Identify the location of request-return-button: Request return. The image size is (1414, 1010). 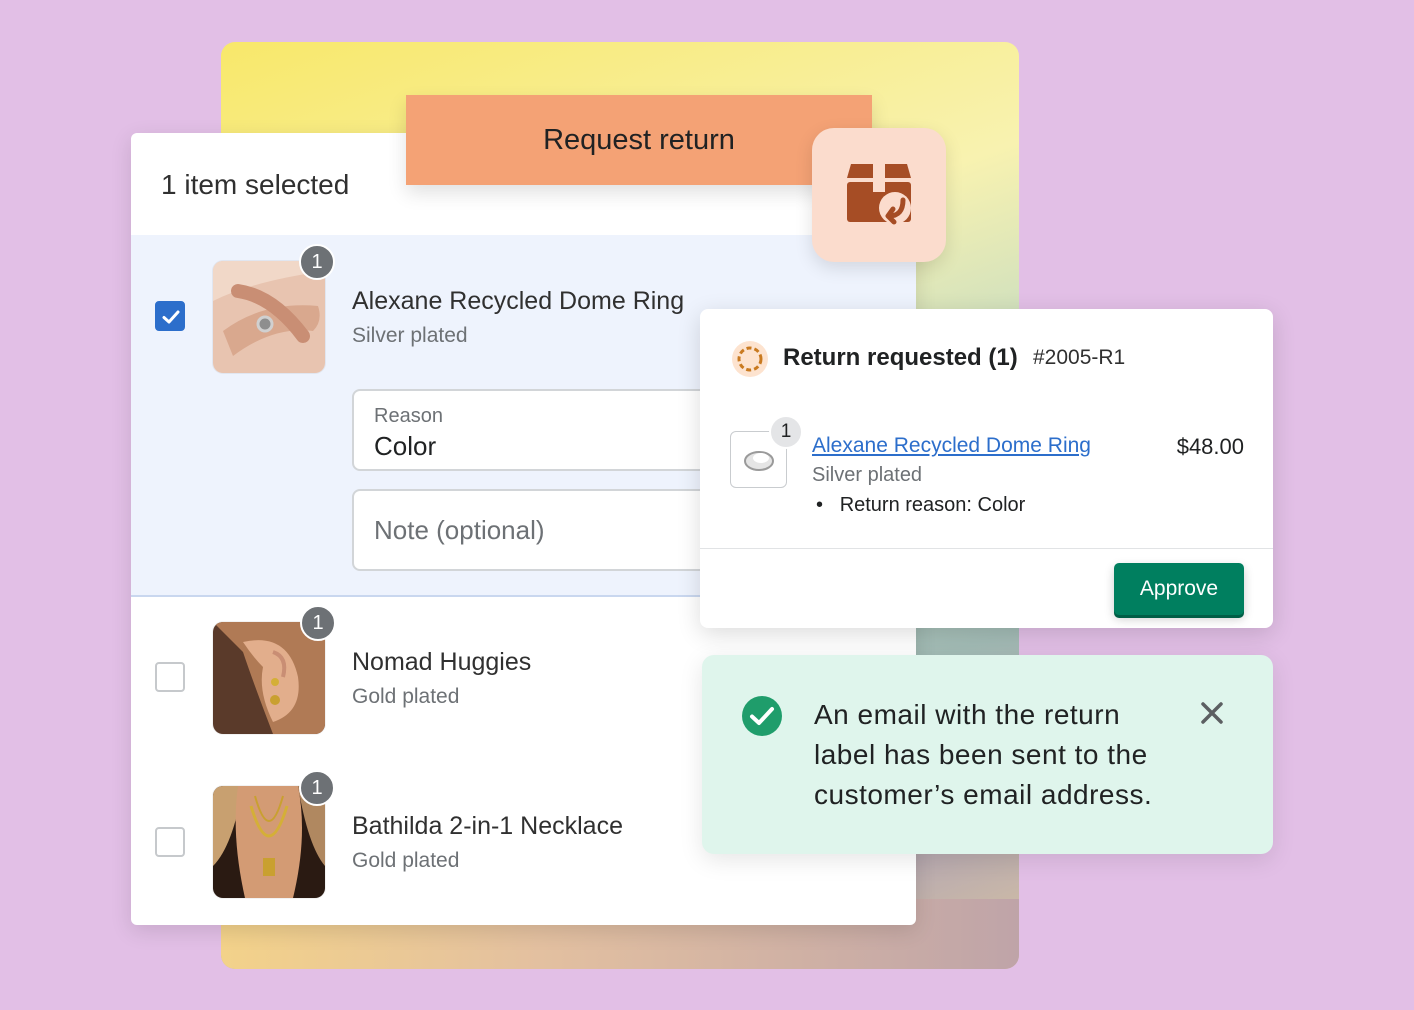
(639, 140).